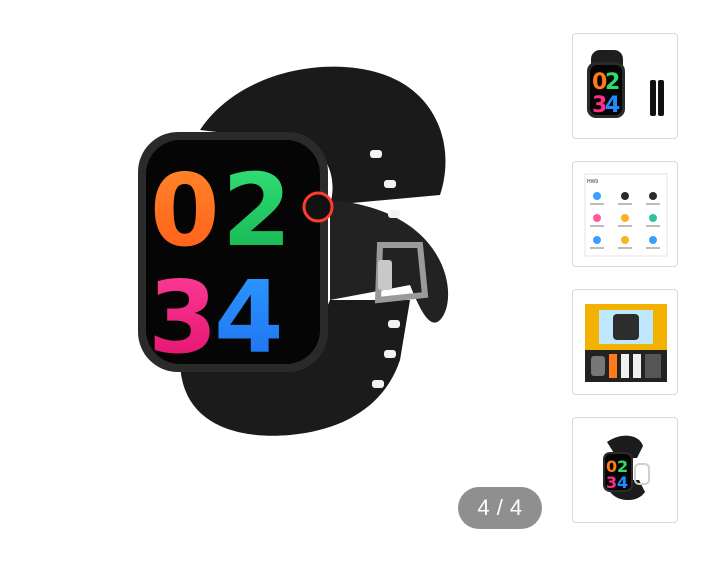  What do you see at coordinates (385, 275) in the screenshot?
I see `buckle-pin` at bounding box center [385, 275].